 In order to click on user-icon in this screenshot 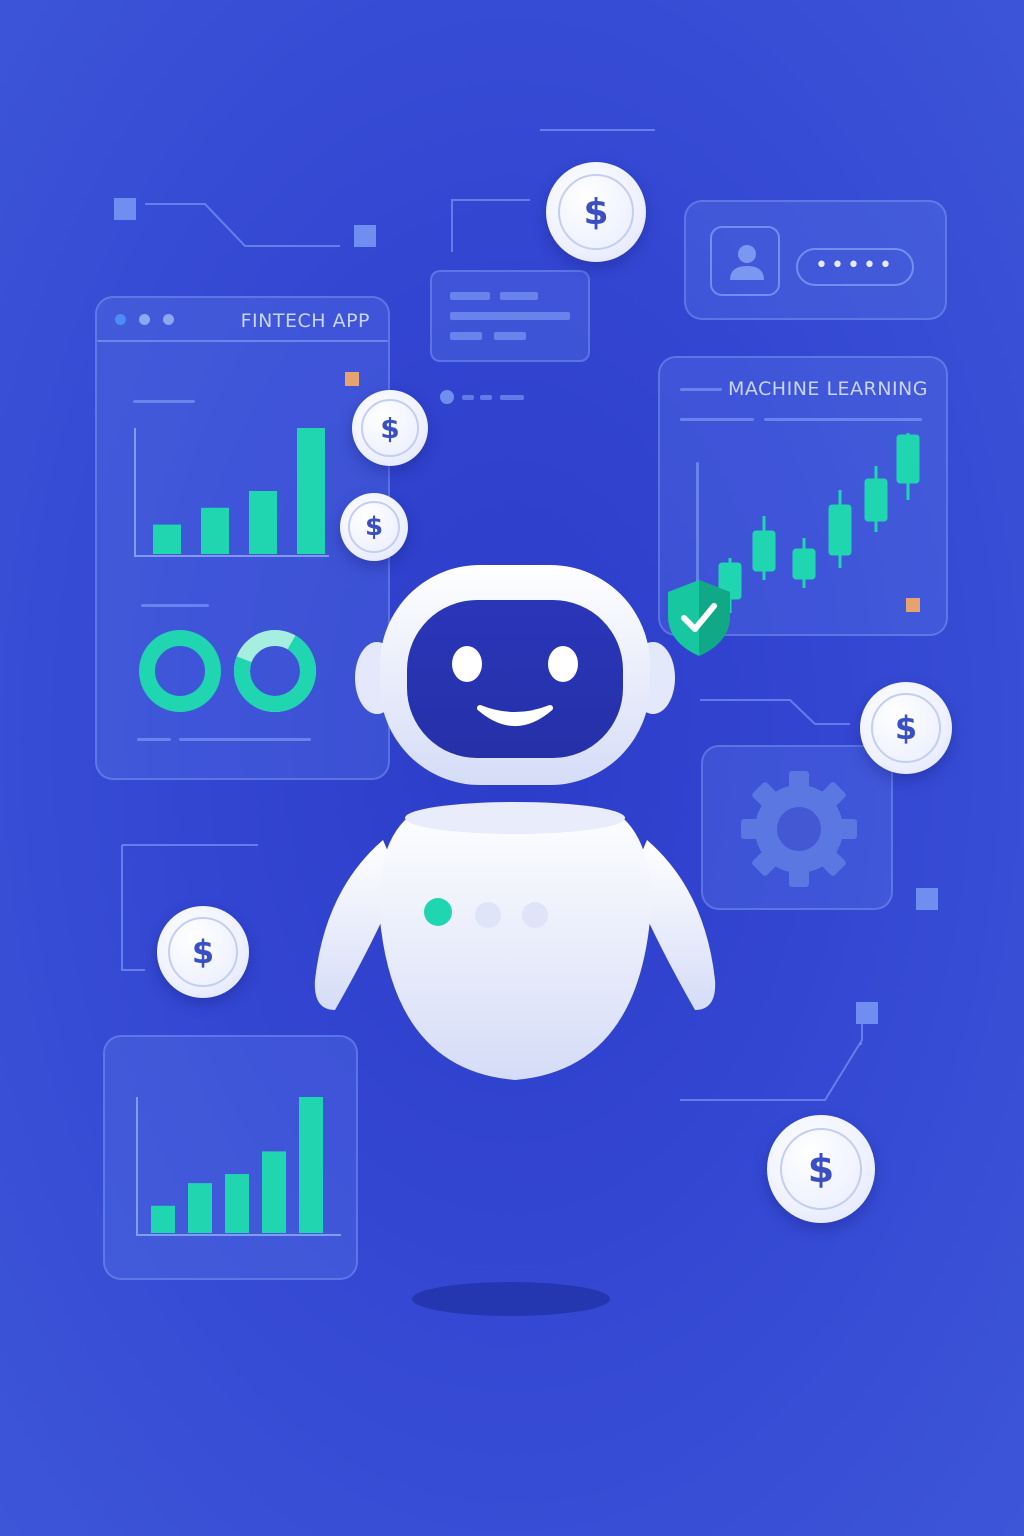, I will do `click(747, 262)`.